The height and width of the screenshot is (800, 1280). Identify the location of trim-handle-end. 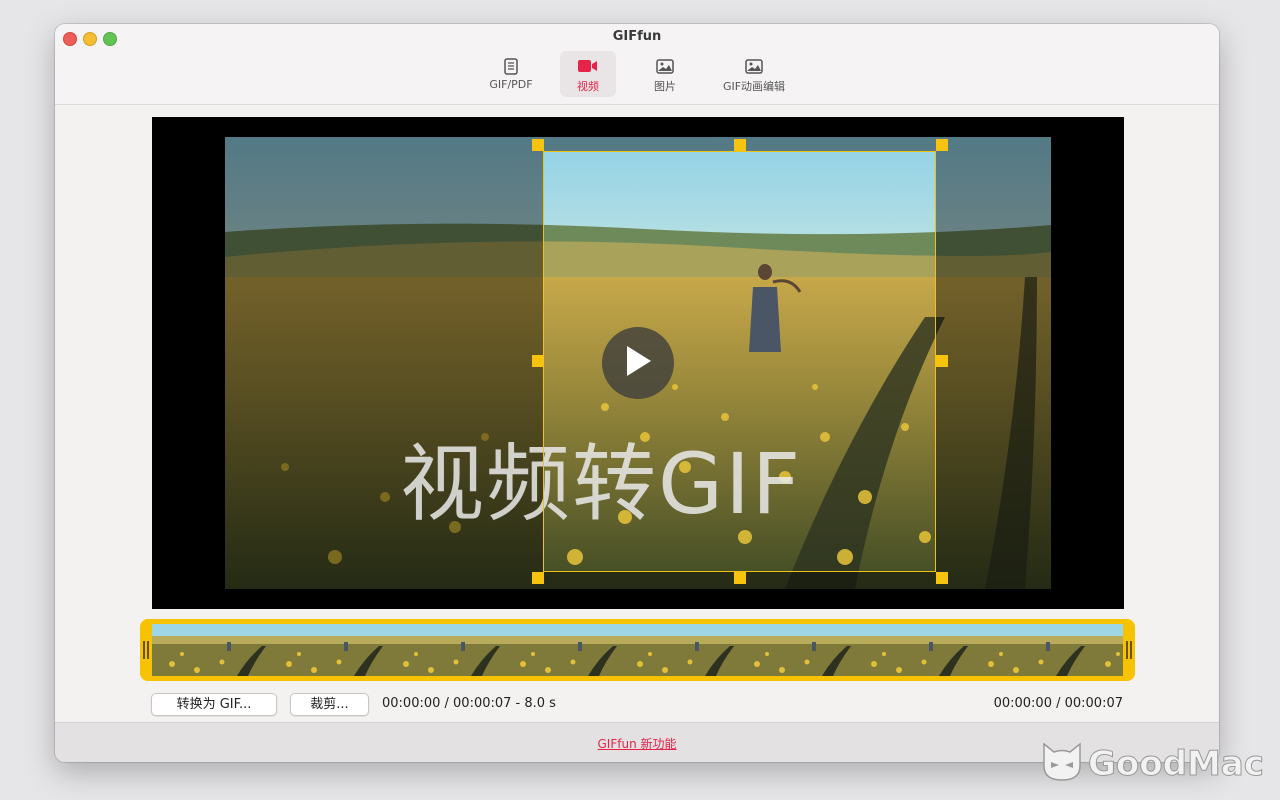
(1129, 650).